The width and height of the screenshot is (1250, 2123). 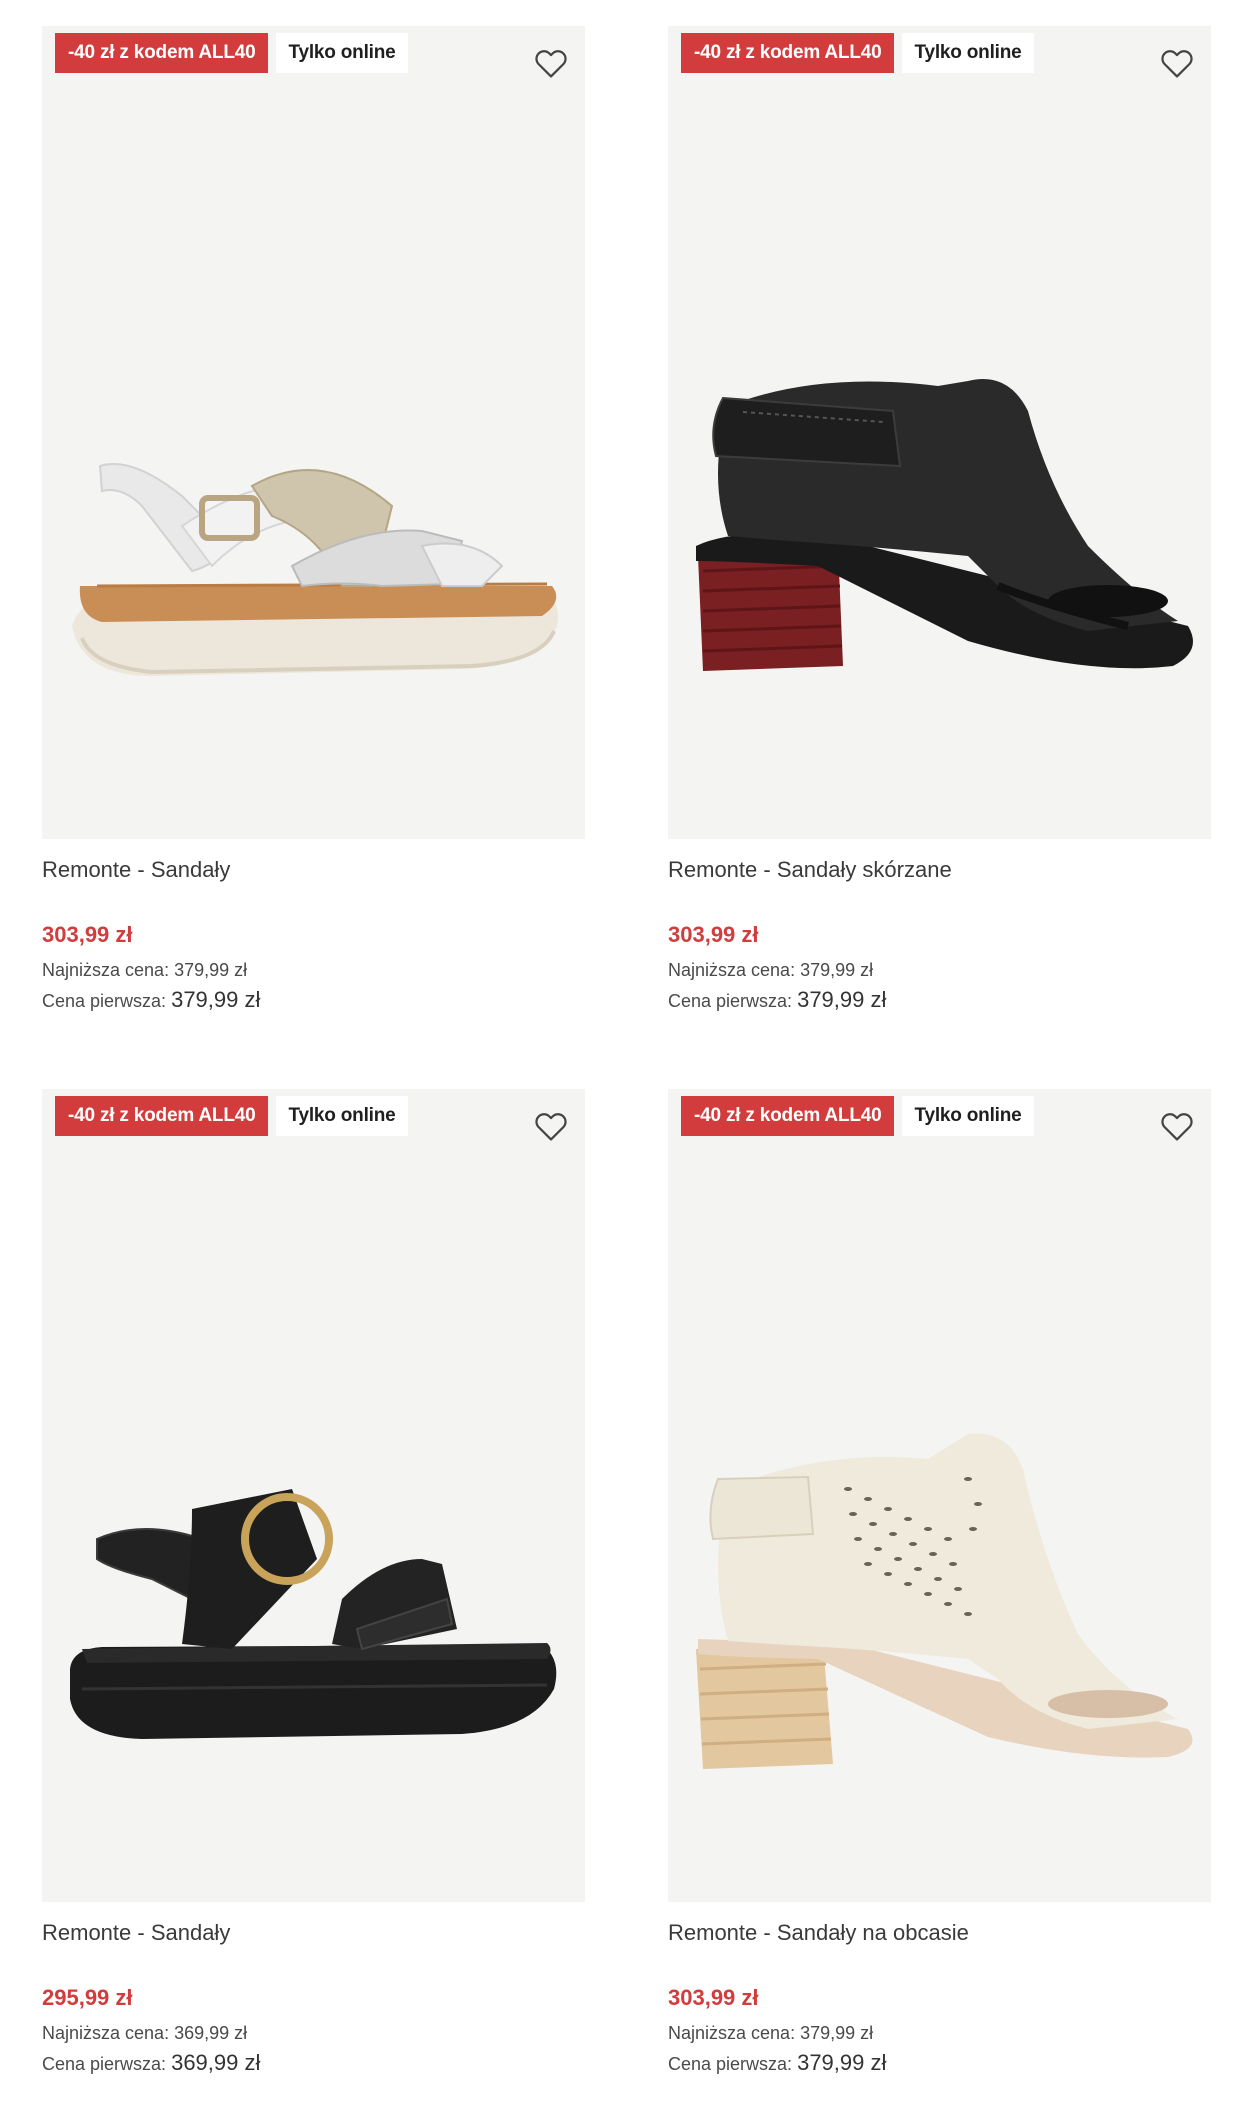 I want to click on lowest-price: Najniższa cena: 369,99 zł, so click(x=313, y=2033).